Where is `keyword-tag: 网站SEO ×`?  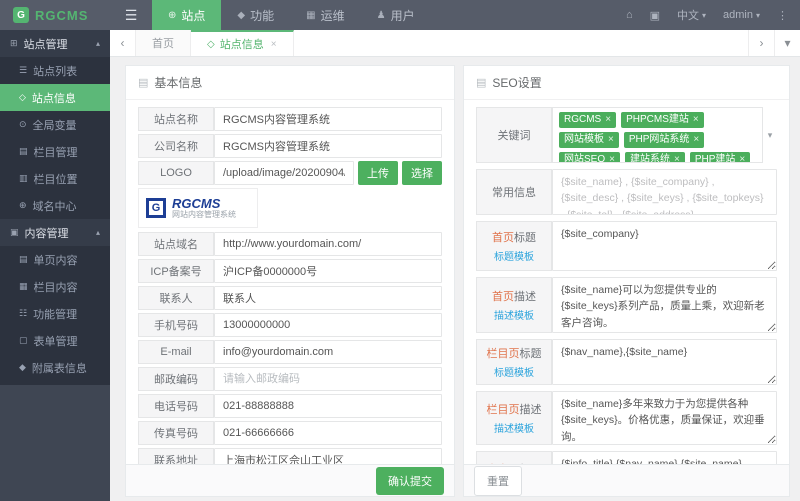
keyword-tag: 网站SEO × is located at coordinates (589, 157).